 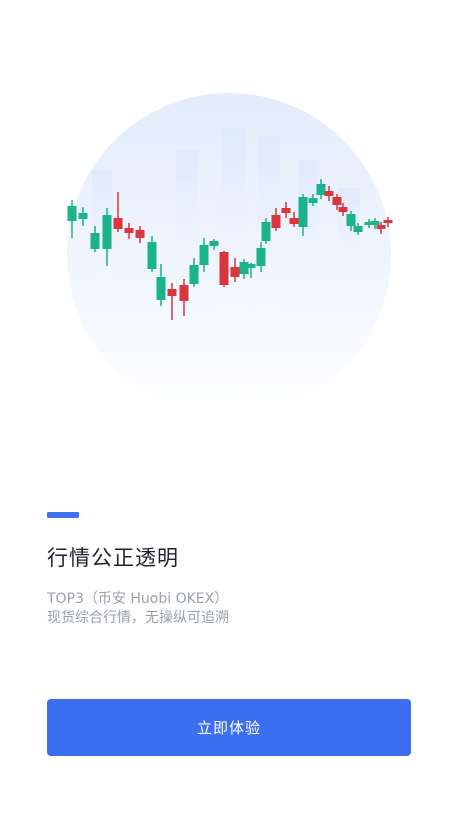 I want to click on onboarding-title: 行情公正透明, so click(x=113, y=558).